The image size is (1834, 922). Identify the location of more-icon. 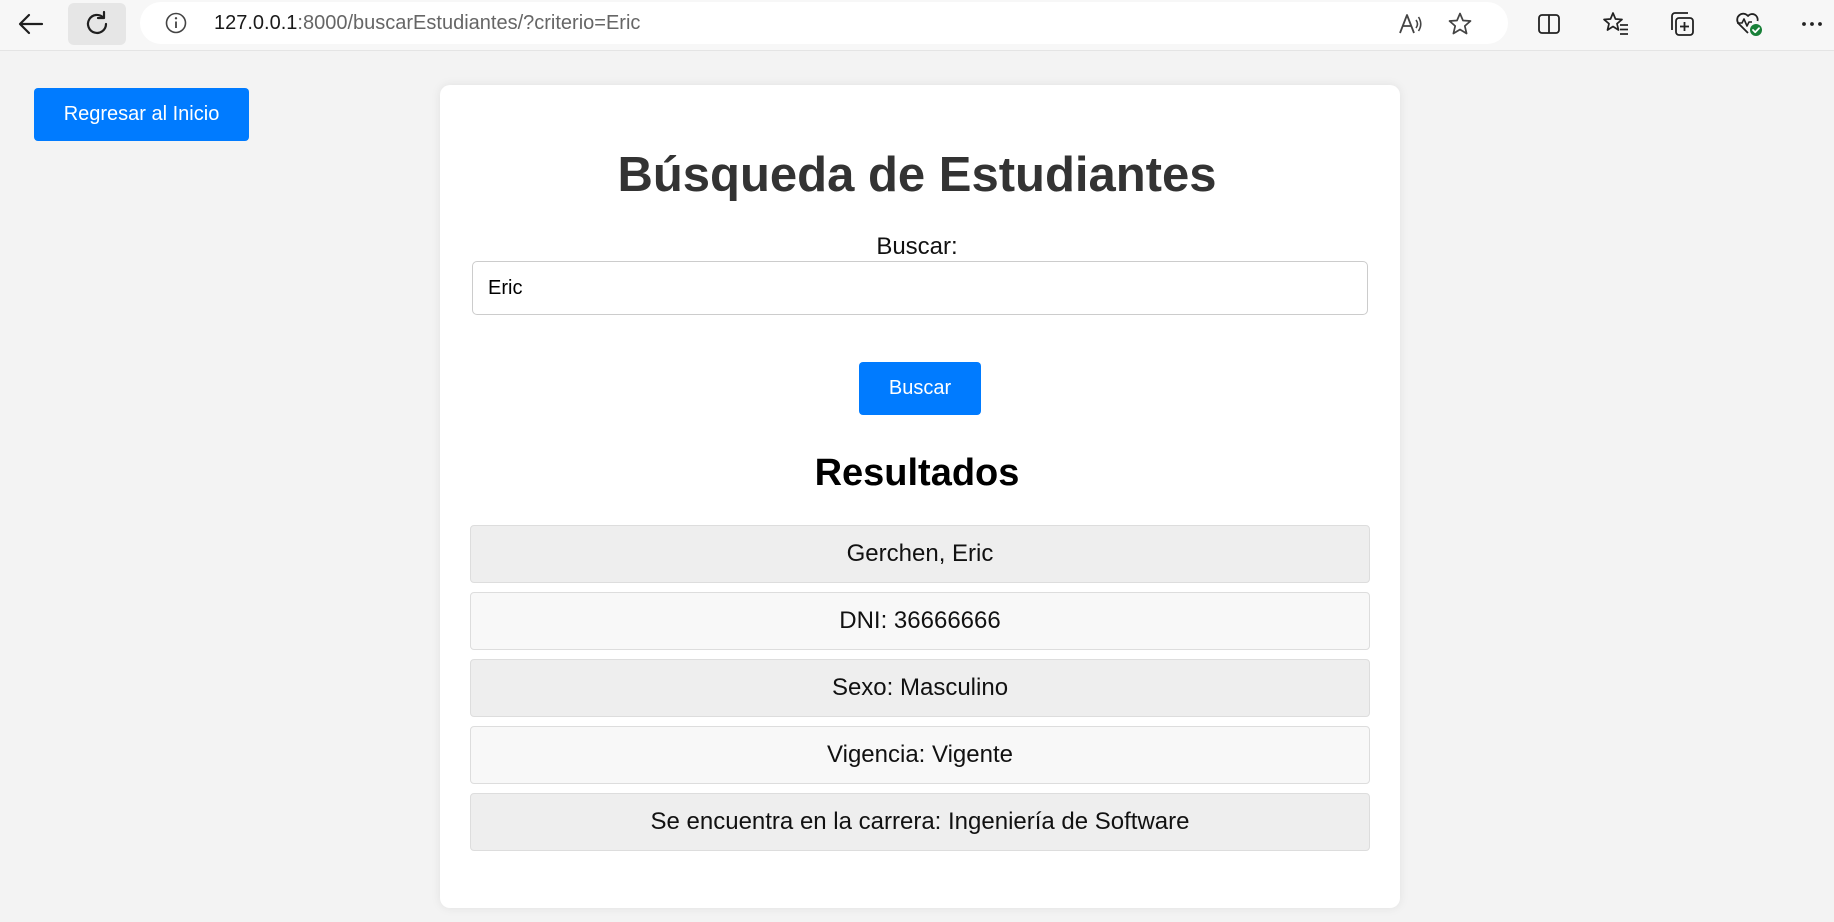
(1812, 24).